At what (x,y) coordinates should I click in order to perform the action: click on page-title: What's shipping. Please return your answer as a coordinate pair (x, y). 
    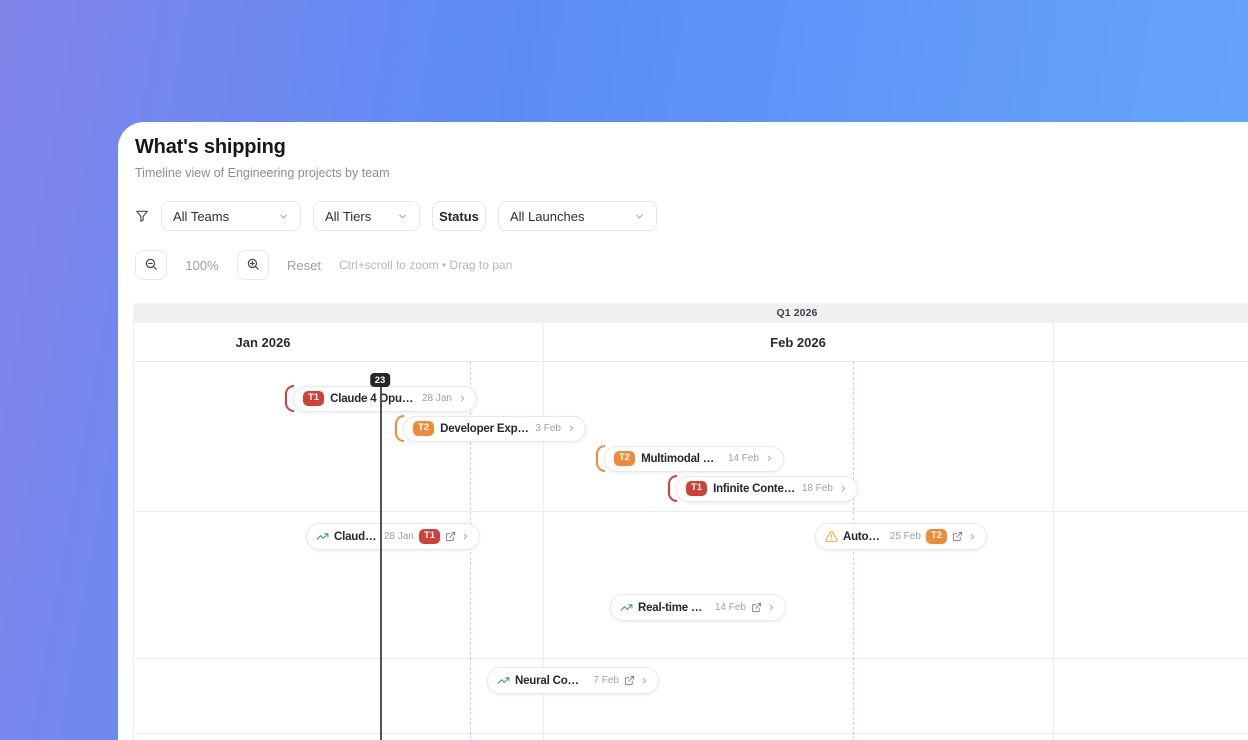
    Looking at the image, I should click on (210, 147).